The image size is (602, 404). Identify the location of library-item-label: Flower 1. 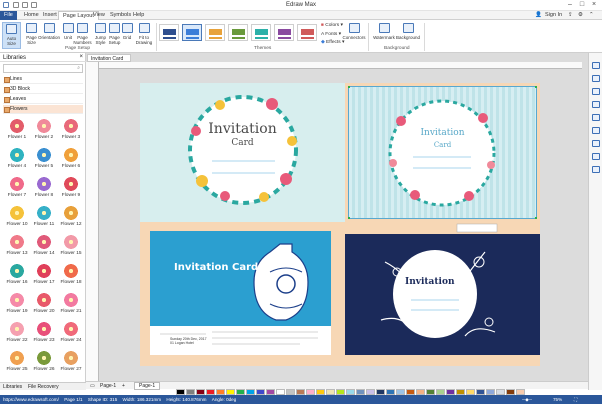
(17, 137).